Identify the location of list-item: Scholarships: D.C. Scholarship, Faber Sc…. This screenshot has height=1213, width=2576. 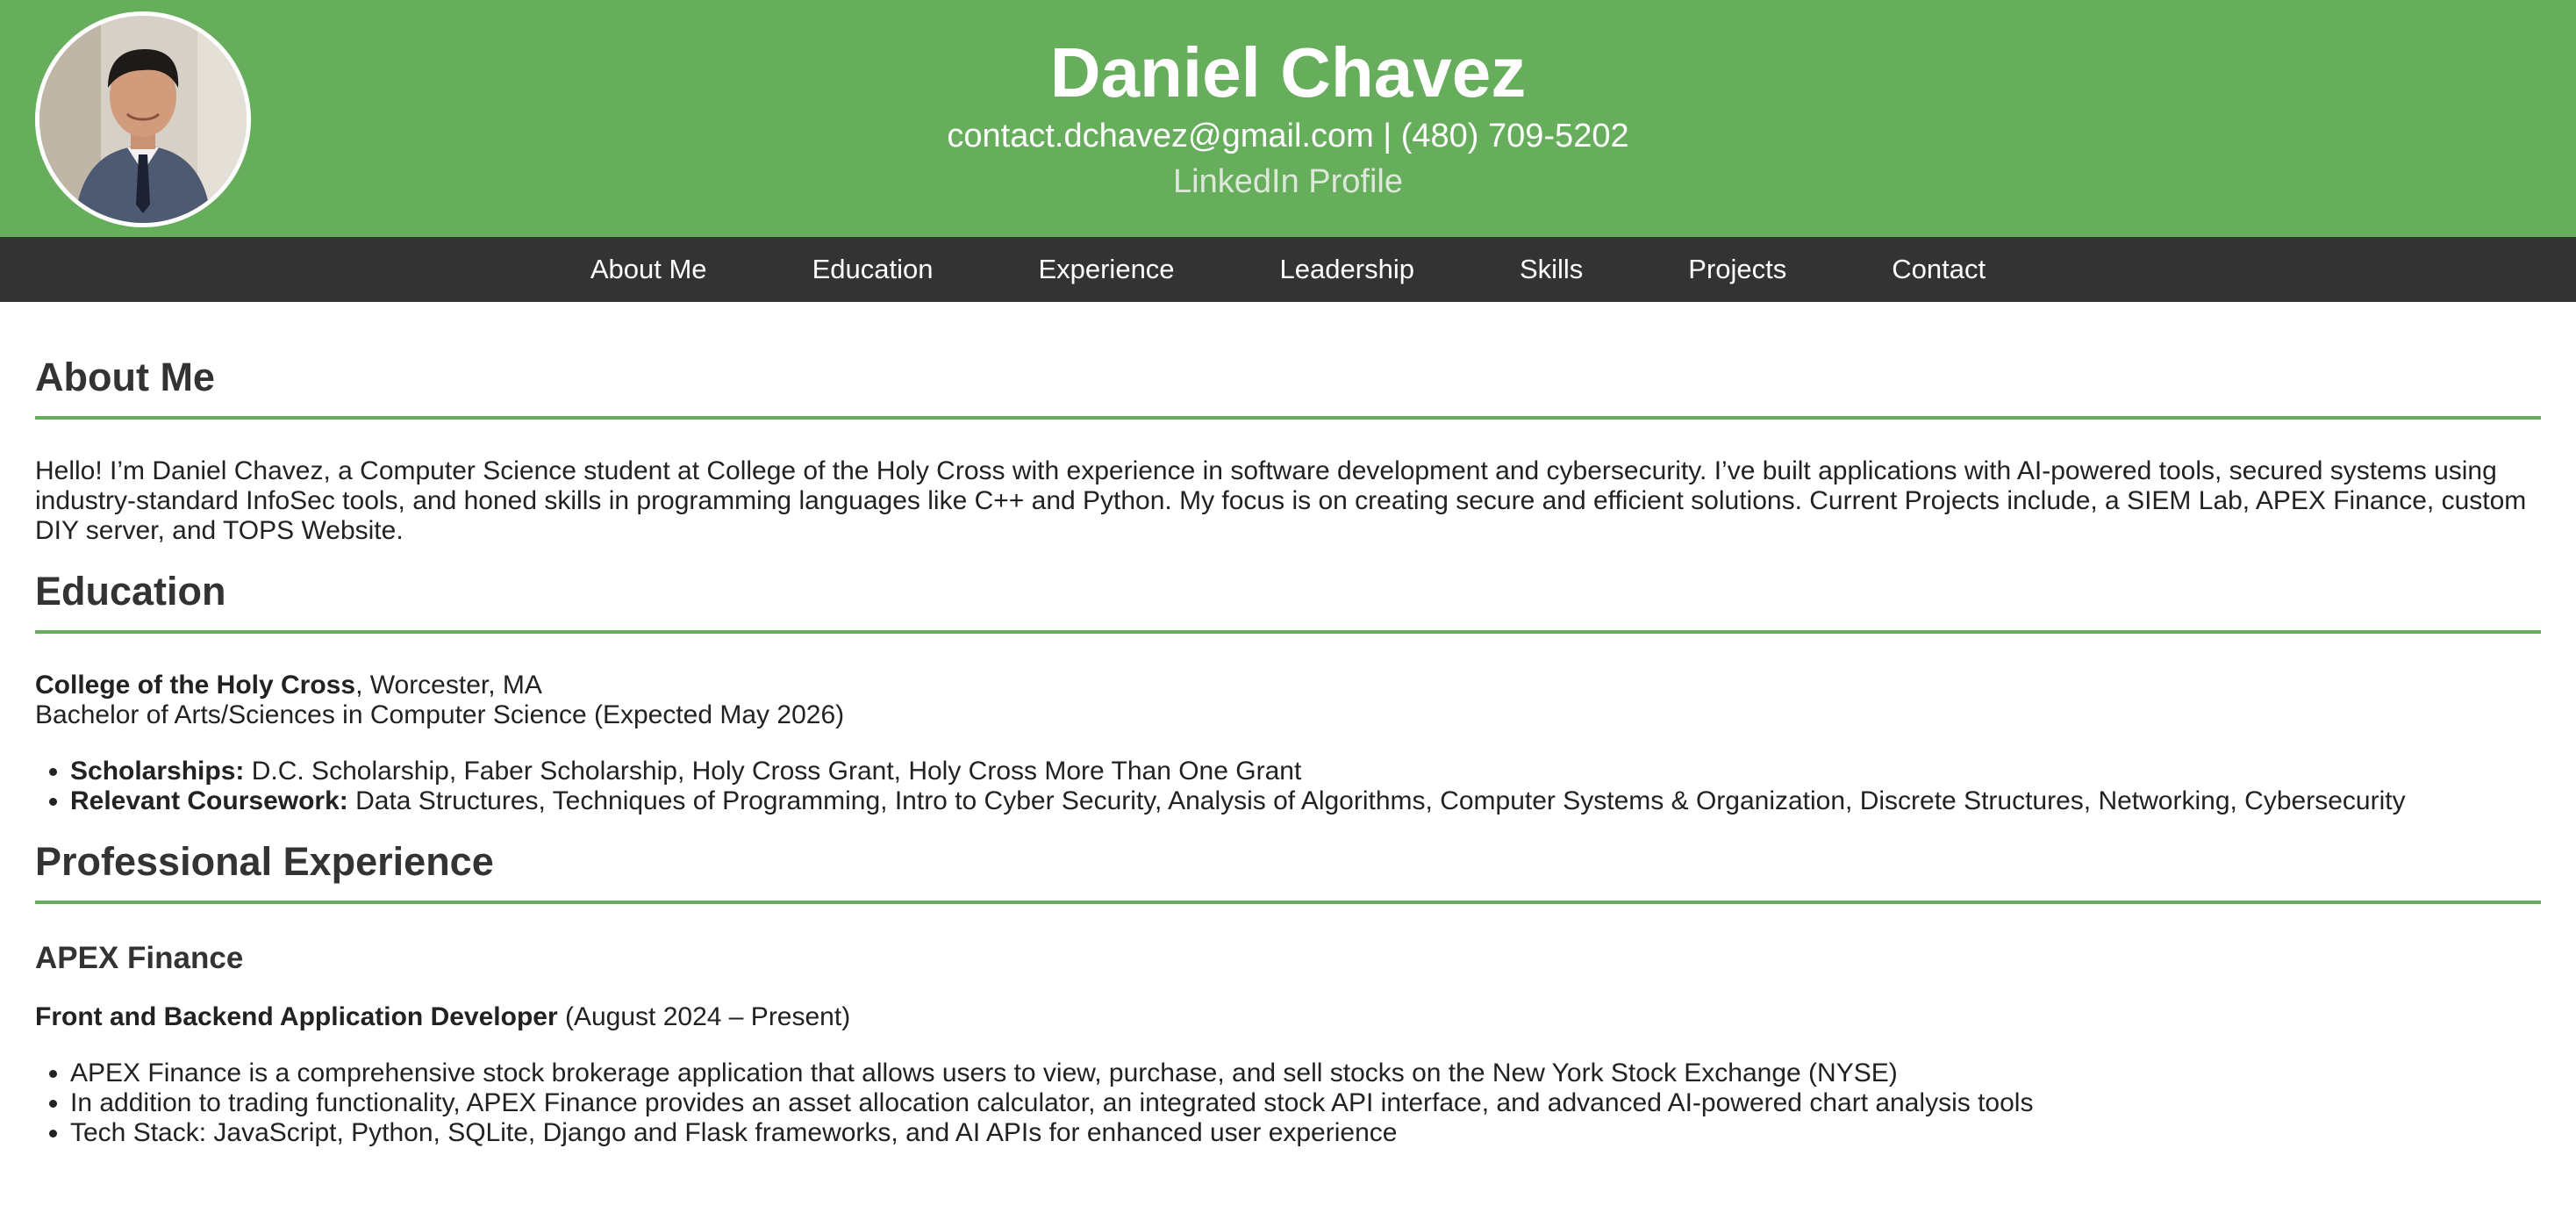
(1305, 772).